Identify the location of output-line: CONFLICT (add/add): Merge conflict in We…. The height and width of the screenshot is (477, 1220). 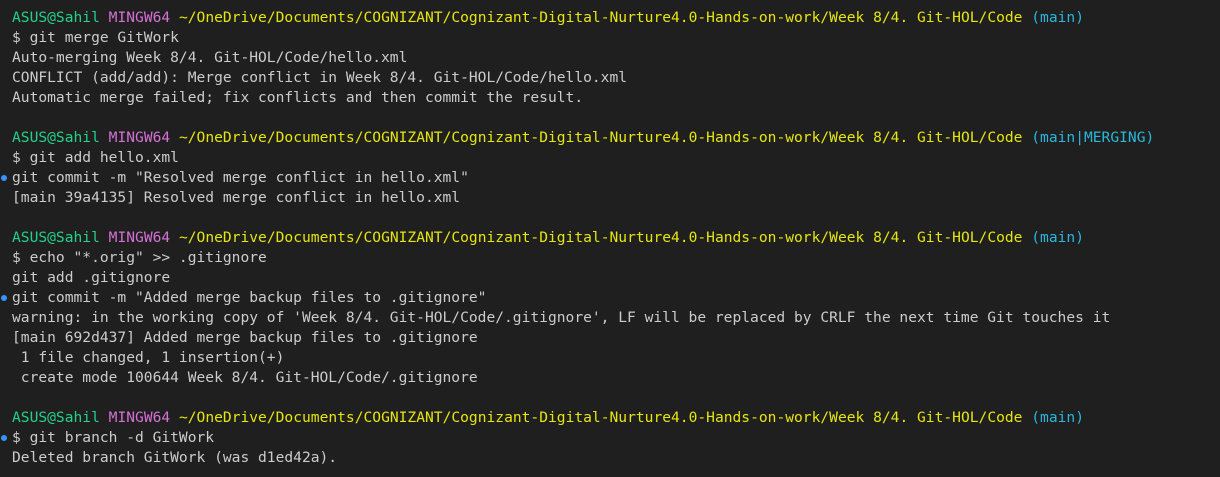
(320, 77).